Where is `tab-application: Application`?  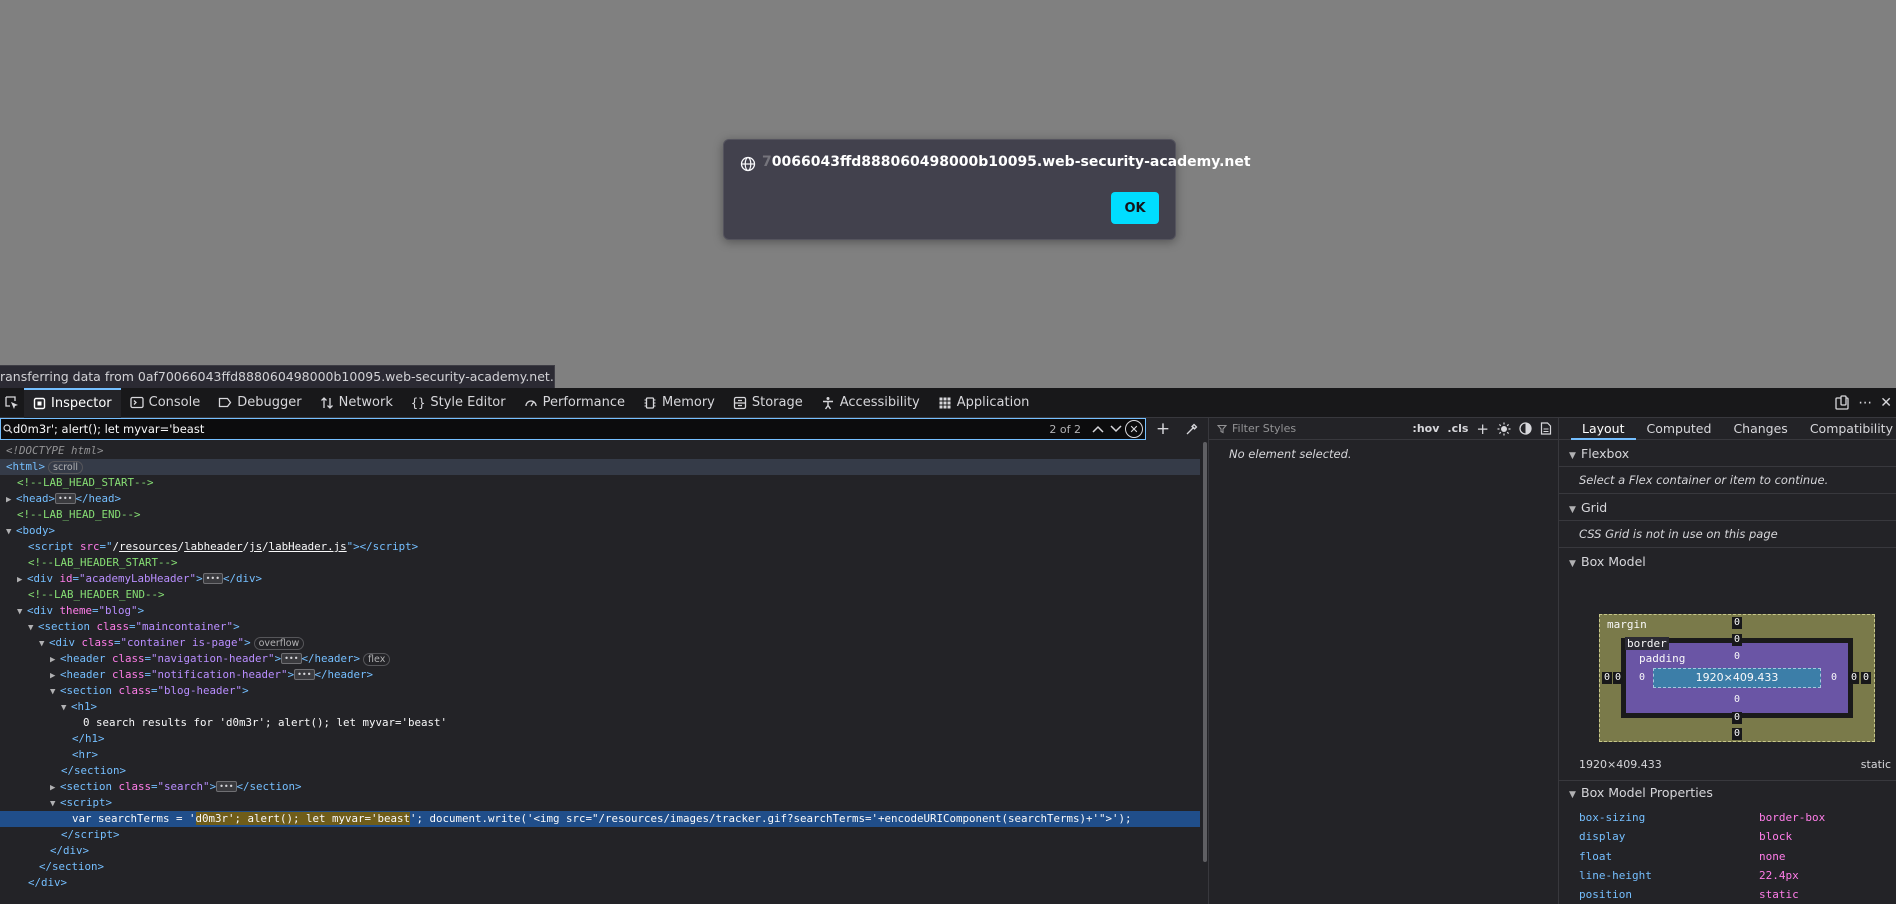
tab-application: Application is located at coordinates (984, 403).